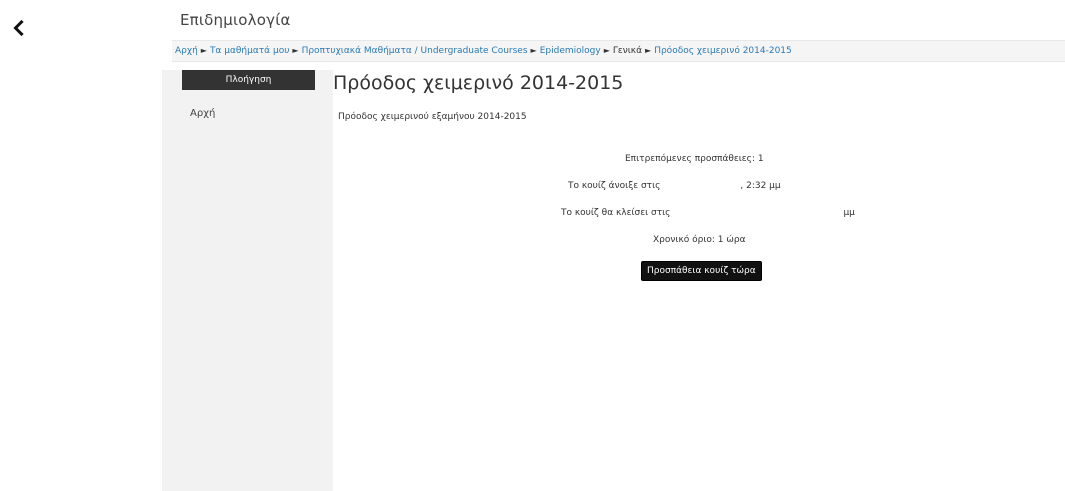 This screenshot has width=1065, height=491. What do you see at coordinates (432, 117) in the screenshot?
I see `quiz-intro: Πρόοδος χειμερινού εξαμήνου 2014-2015` at bounding box center [432, 117].